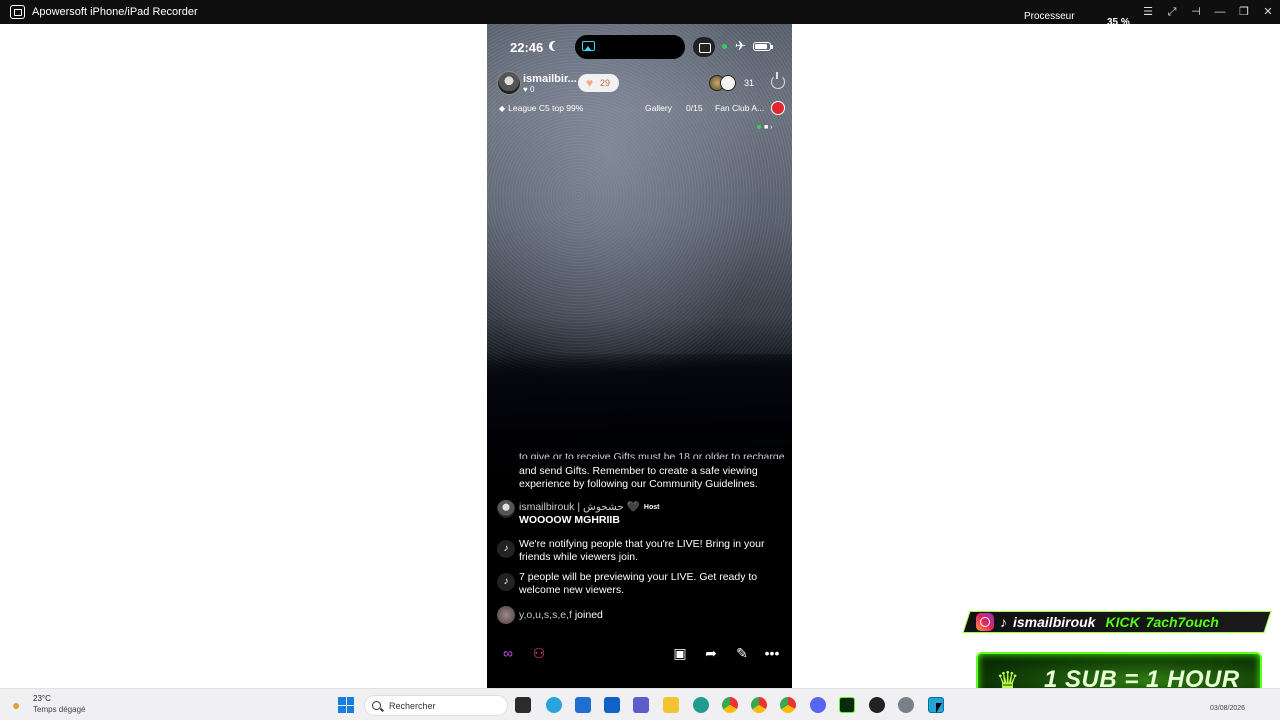  Describe the element at coordinates (711, 653) in the screenshot. I see `share-icon: ➦` at that location.